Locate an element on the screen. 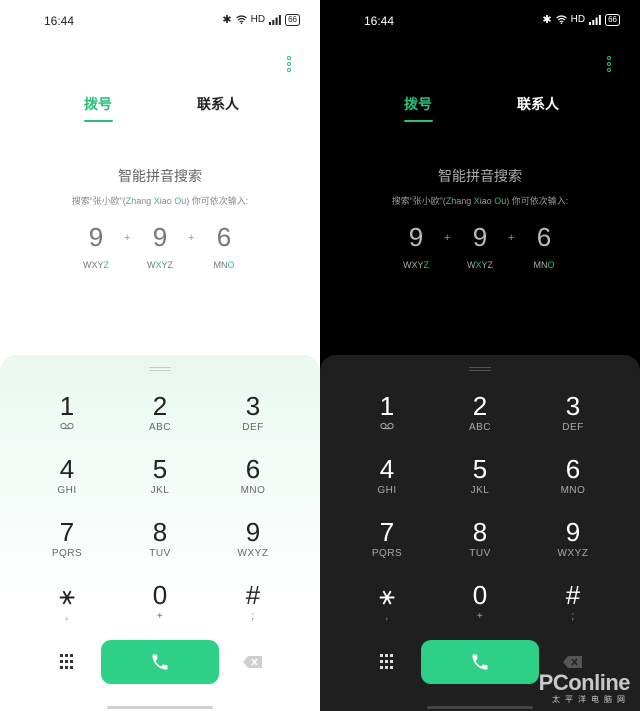 This screenshot has height=711, width=640. watermark-logo: PConline 太平洋电脑网 is located at coordinates (584, 687).